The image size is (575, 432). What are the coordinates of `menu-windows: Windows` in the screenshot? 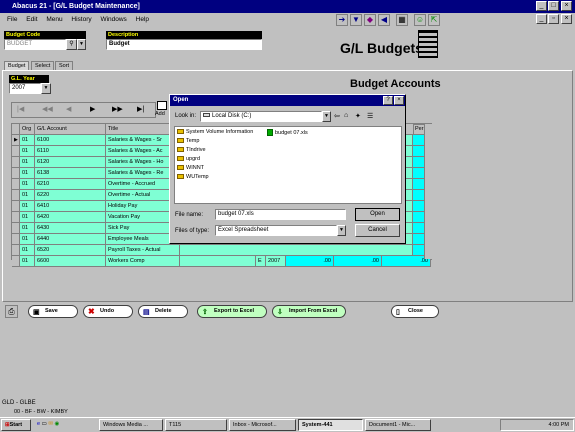 It's located at (113, 19).